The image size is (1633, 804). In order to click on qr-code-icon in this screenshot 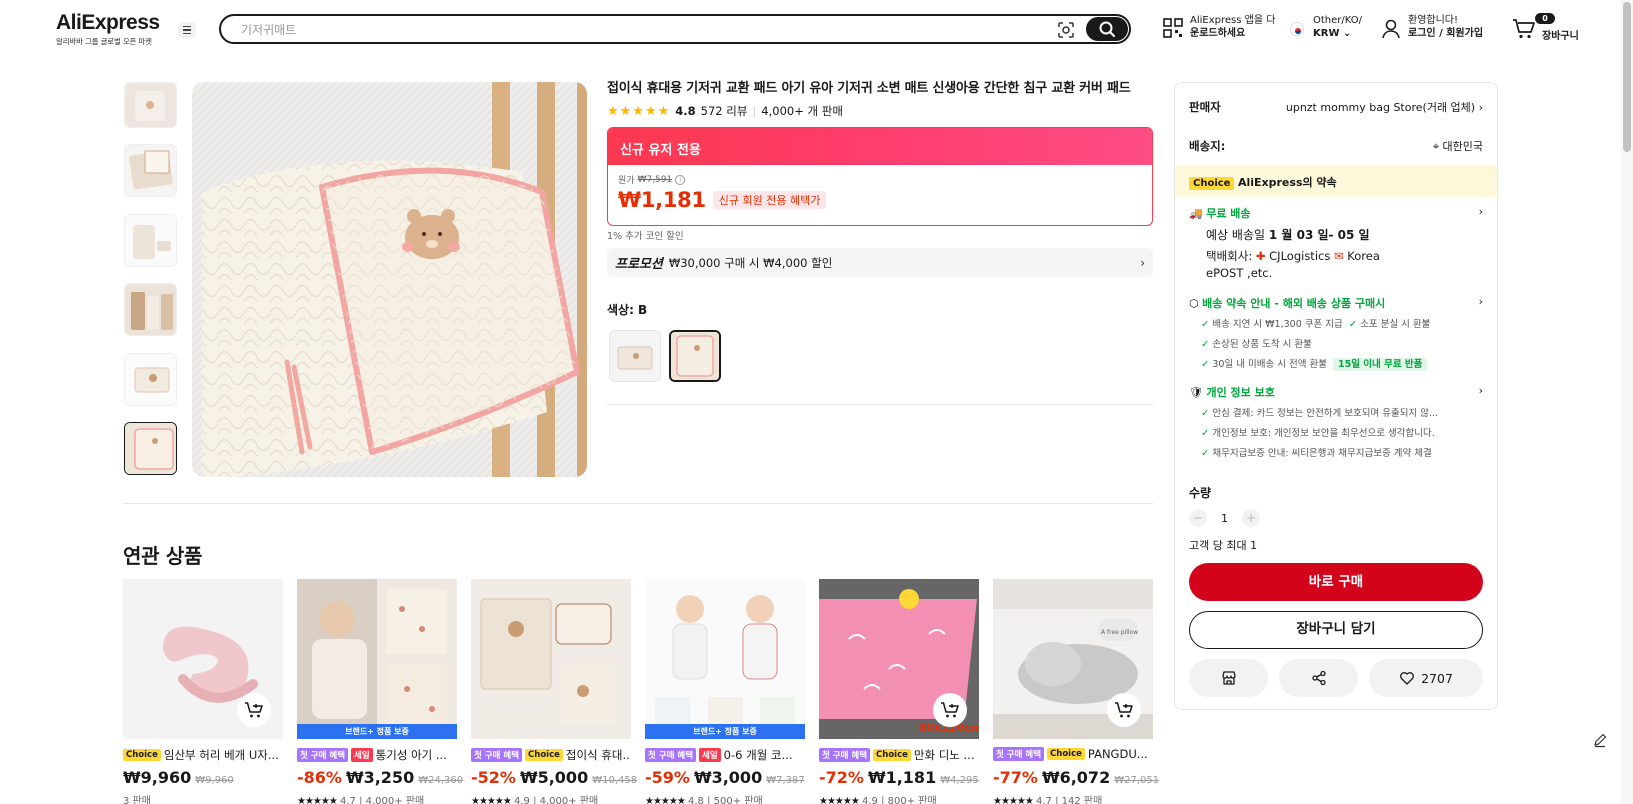, I will do `click(1173, 28)`.